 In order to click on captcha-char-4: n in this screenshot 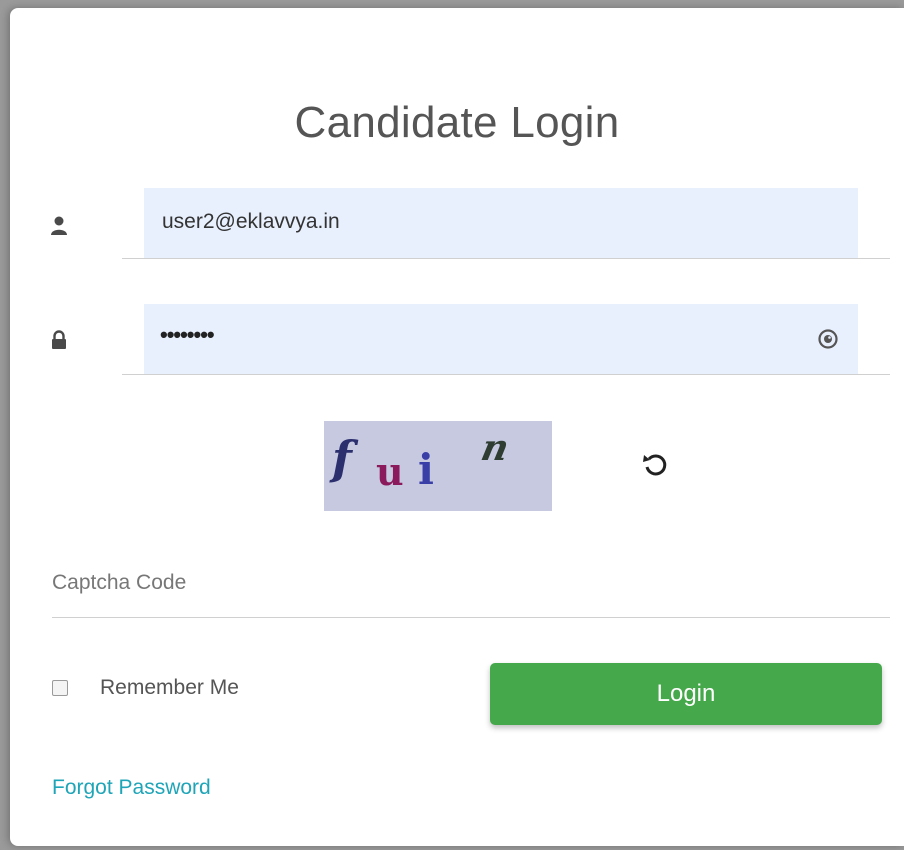, I will do `click(495, 448)`.